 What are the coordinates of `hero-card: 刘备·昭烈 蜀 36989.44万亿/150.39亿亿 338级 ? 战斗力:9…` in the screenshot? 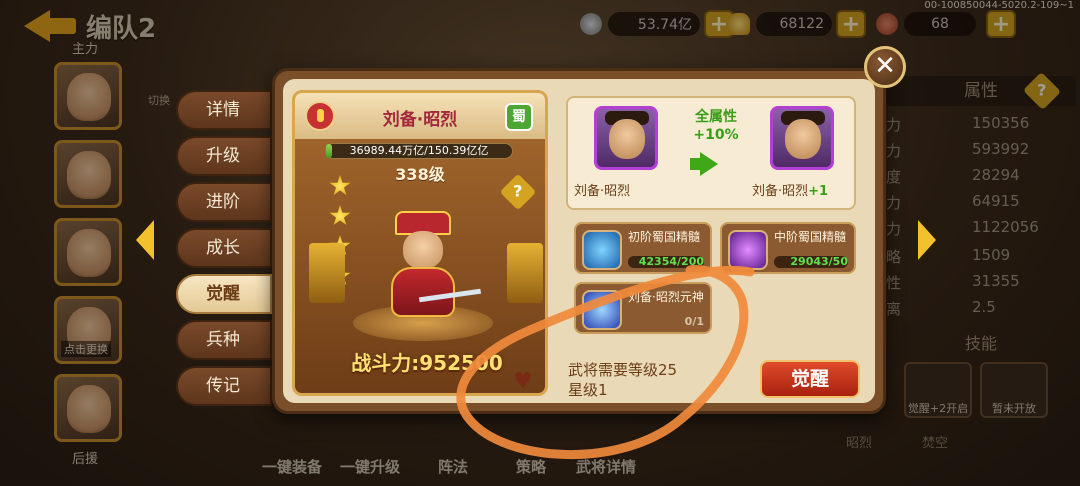 It's located at (420, 243).